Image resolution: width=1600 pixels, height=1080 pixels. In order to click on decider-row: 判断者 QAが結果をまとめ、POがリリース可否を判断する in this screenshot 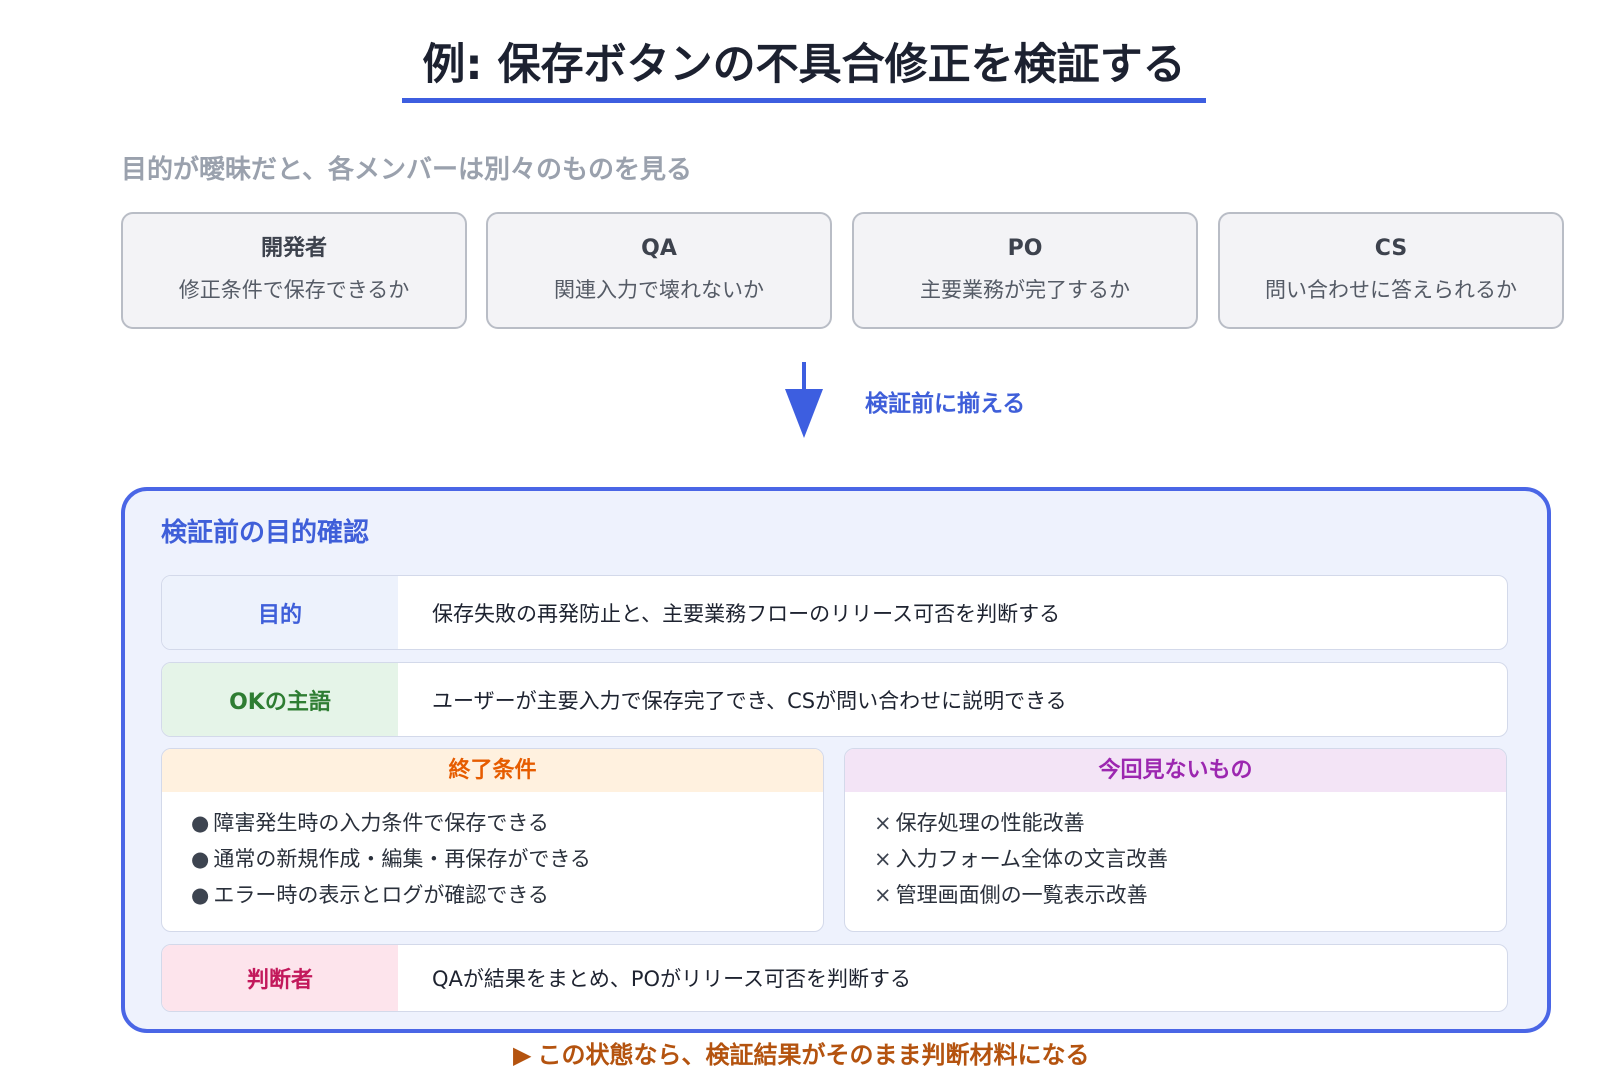, I will do `click(834, 978)`.